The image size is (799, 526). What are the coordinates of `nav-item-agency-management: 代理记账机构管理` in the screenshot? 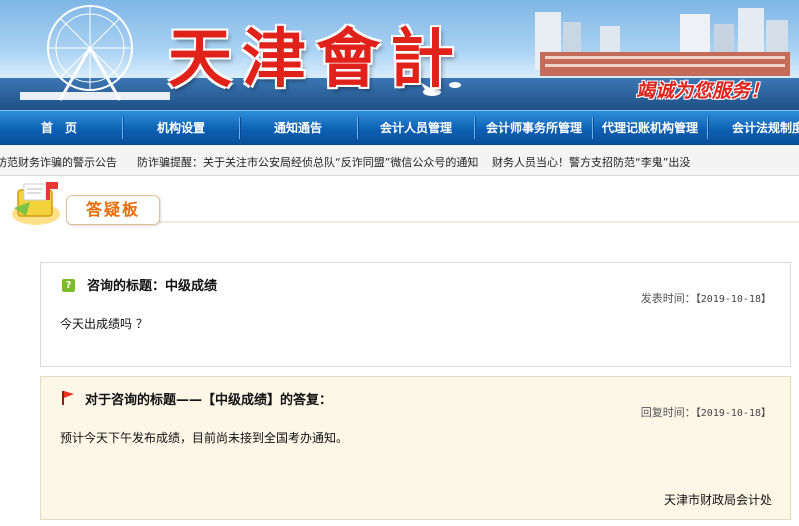 It's located at (650, 128).